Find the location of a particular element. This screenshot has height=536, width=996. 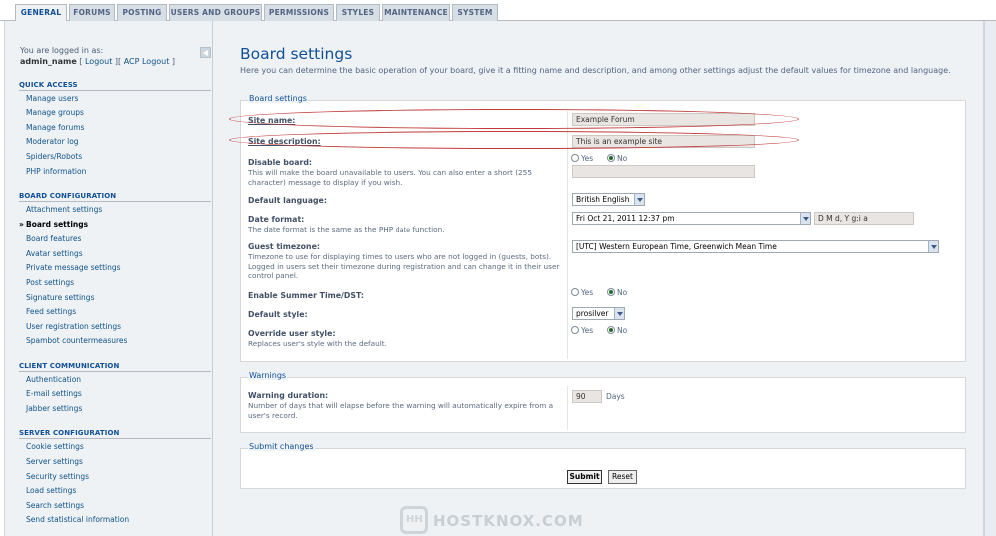

watermark-logo is located at coordinates (414, 520).